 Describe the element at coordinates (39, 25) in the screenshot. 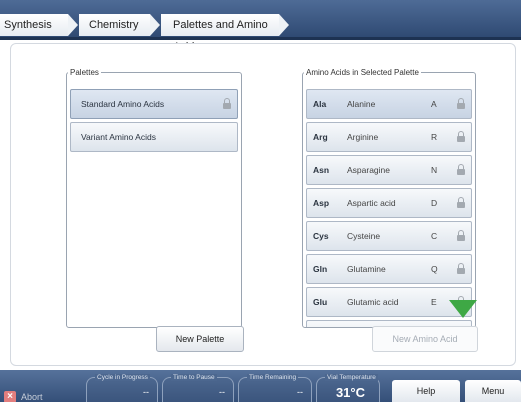

I see `breadcrumb-synthesis: Synthesis` at that location.